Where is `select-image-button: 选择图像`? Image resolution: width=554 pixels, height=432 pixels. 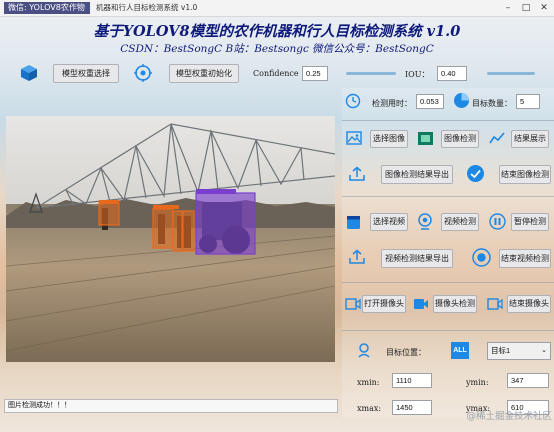 select-image-button: 选择图像 is located at coordinates (389, 139).